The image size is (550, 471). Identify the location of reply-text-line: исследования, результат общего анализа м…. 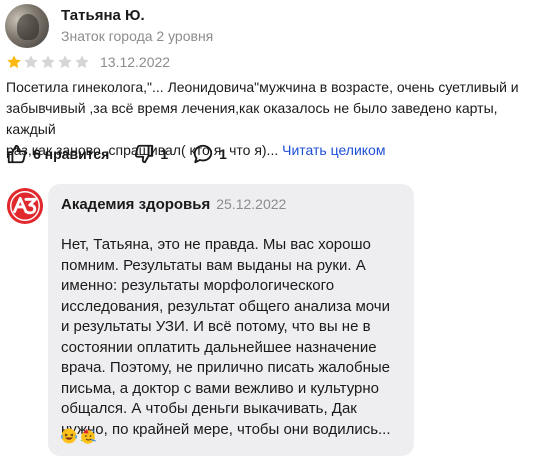
(225, 306).